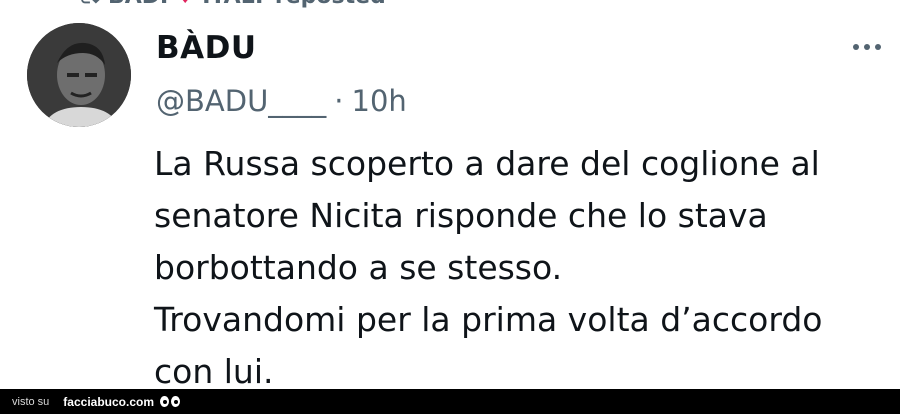 The image size is (900, 414). I want to click on timestamp: 10h, so click(379, 101).